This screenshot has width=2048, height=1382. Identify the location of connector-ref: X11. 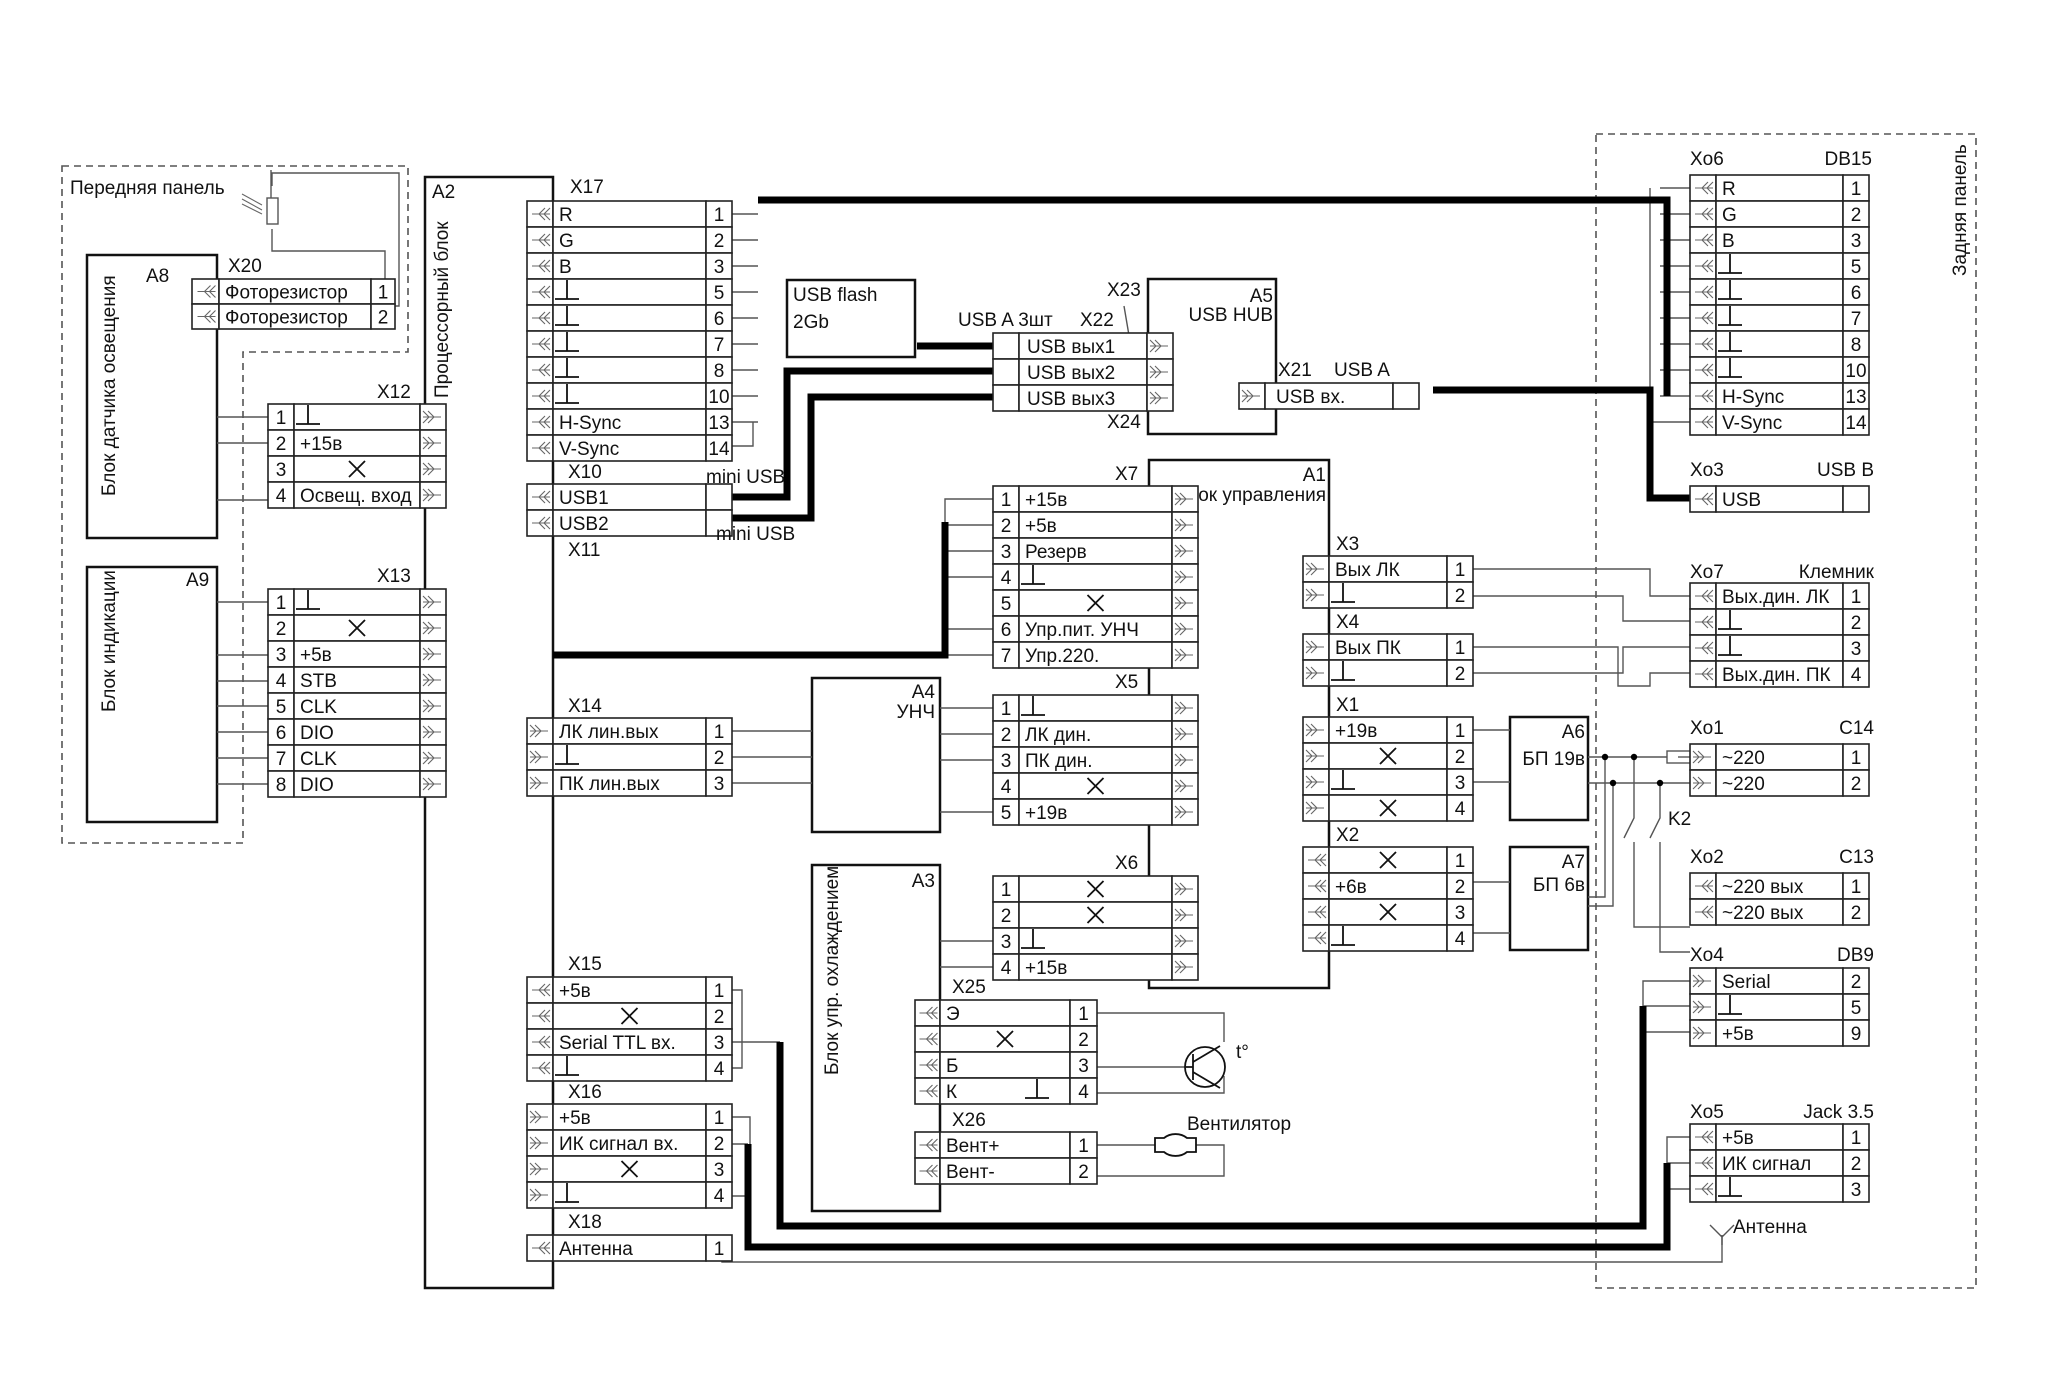
(584, 550).